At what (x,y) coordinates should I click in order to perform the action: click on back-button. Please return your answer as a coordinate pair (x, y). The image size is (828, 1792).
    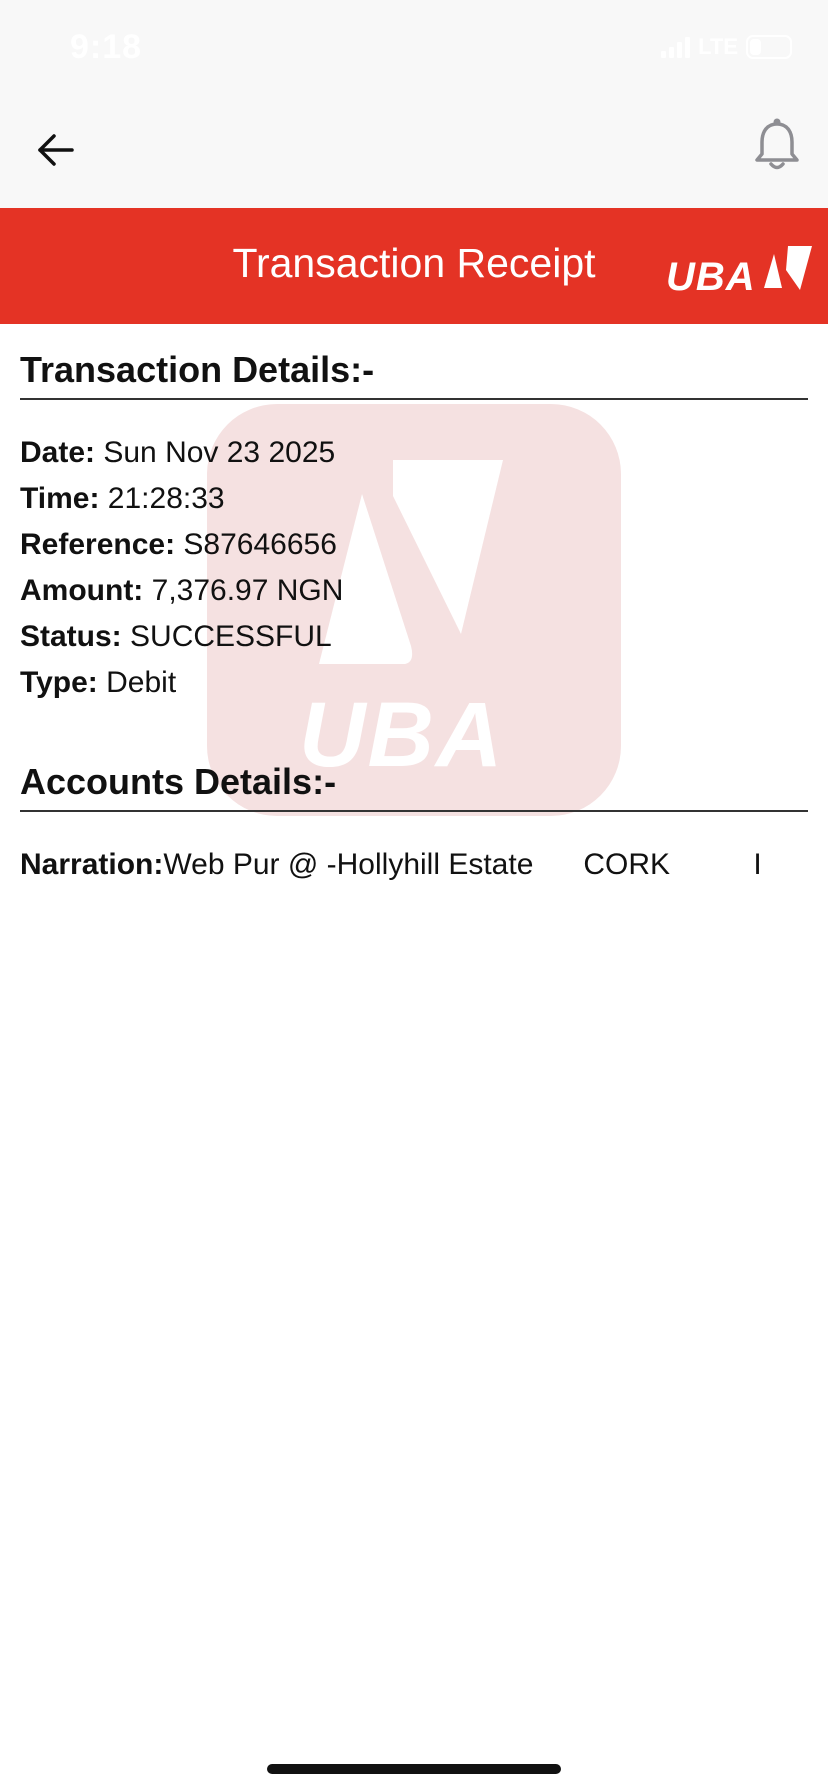
    Looking at the image, I should click on (56, 150).